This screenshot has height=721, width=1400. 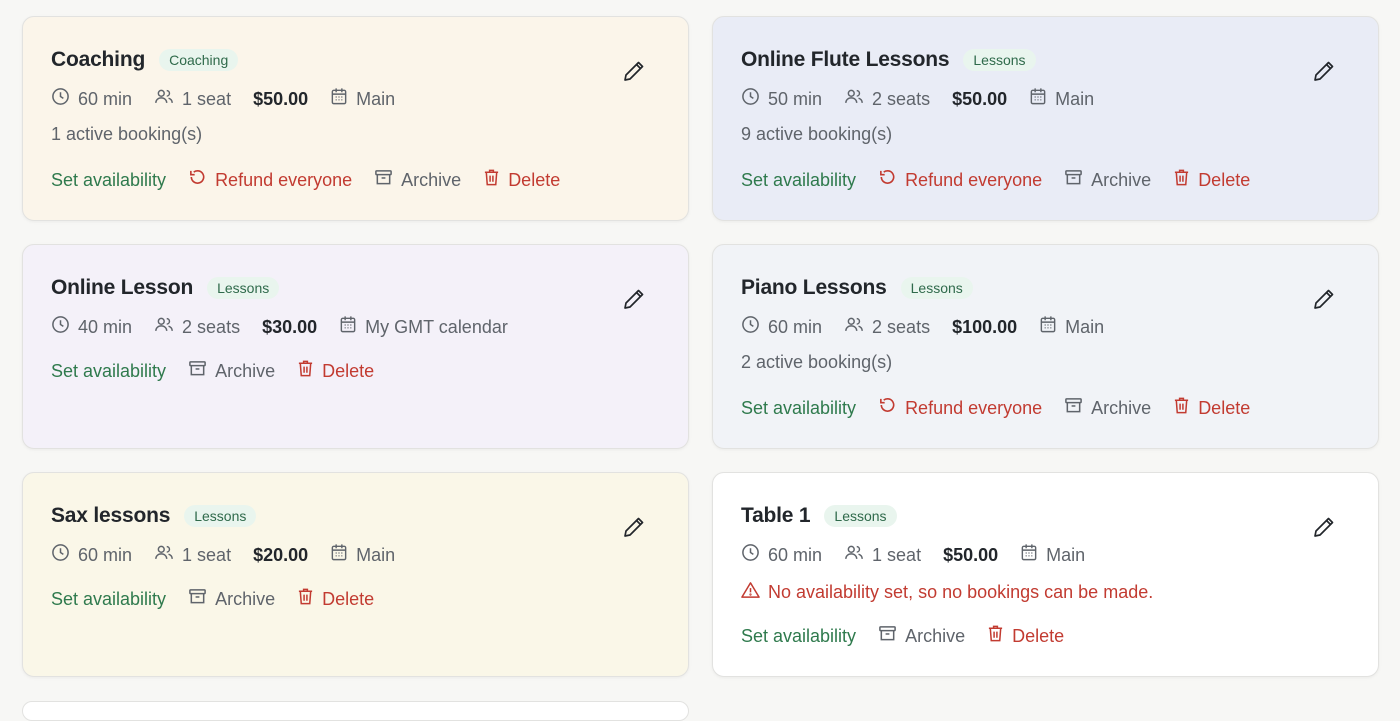 I want to click on card-header: Online Flute Lessons Lessons, so click(x=1045, y=60).